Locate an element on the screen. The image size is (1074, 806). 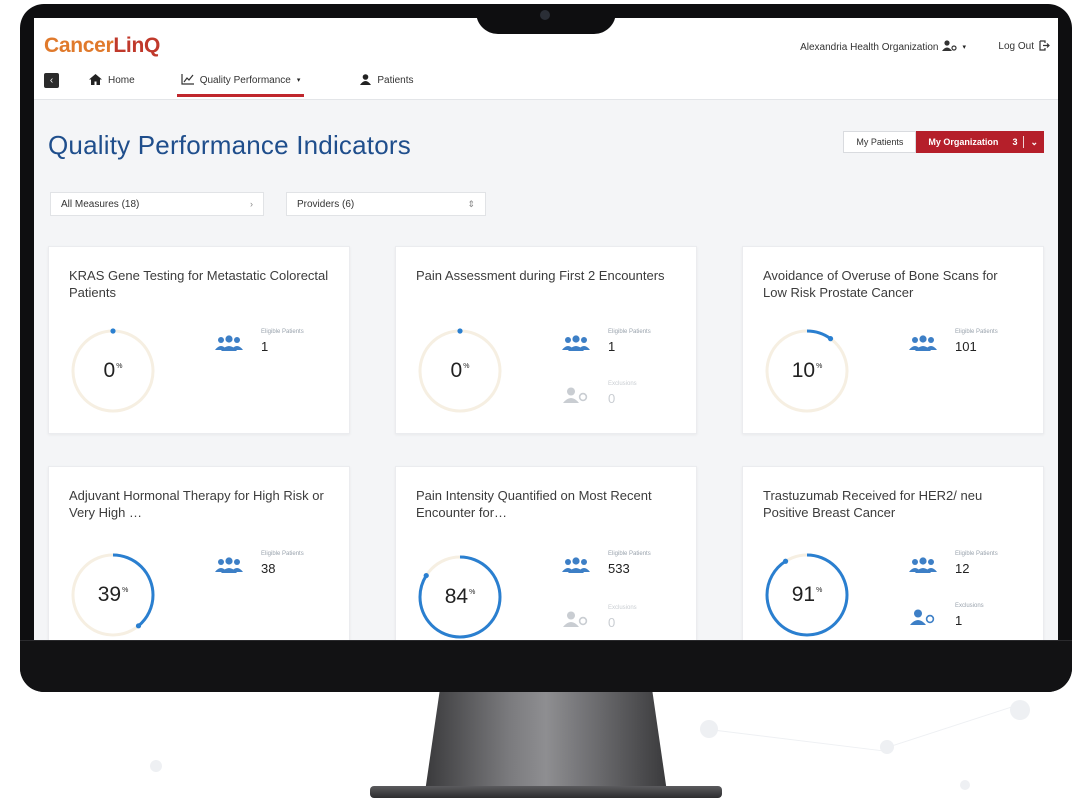
logo-text-linq: LinQ is located at coordinates (137, 45).